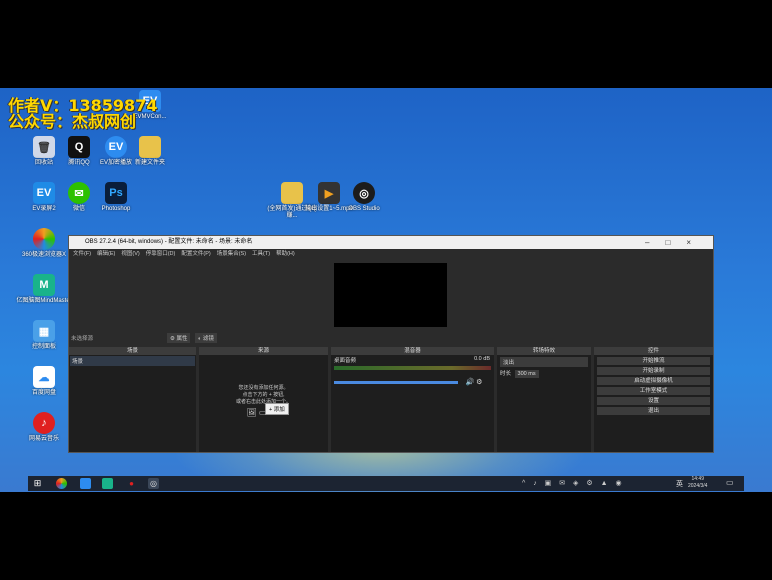 The width and height of the screenshot is (772, 580). I want to click on desktop-icon-mindmaster: M 亿图脑图MindMaster, so click(44, 289).